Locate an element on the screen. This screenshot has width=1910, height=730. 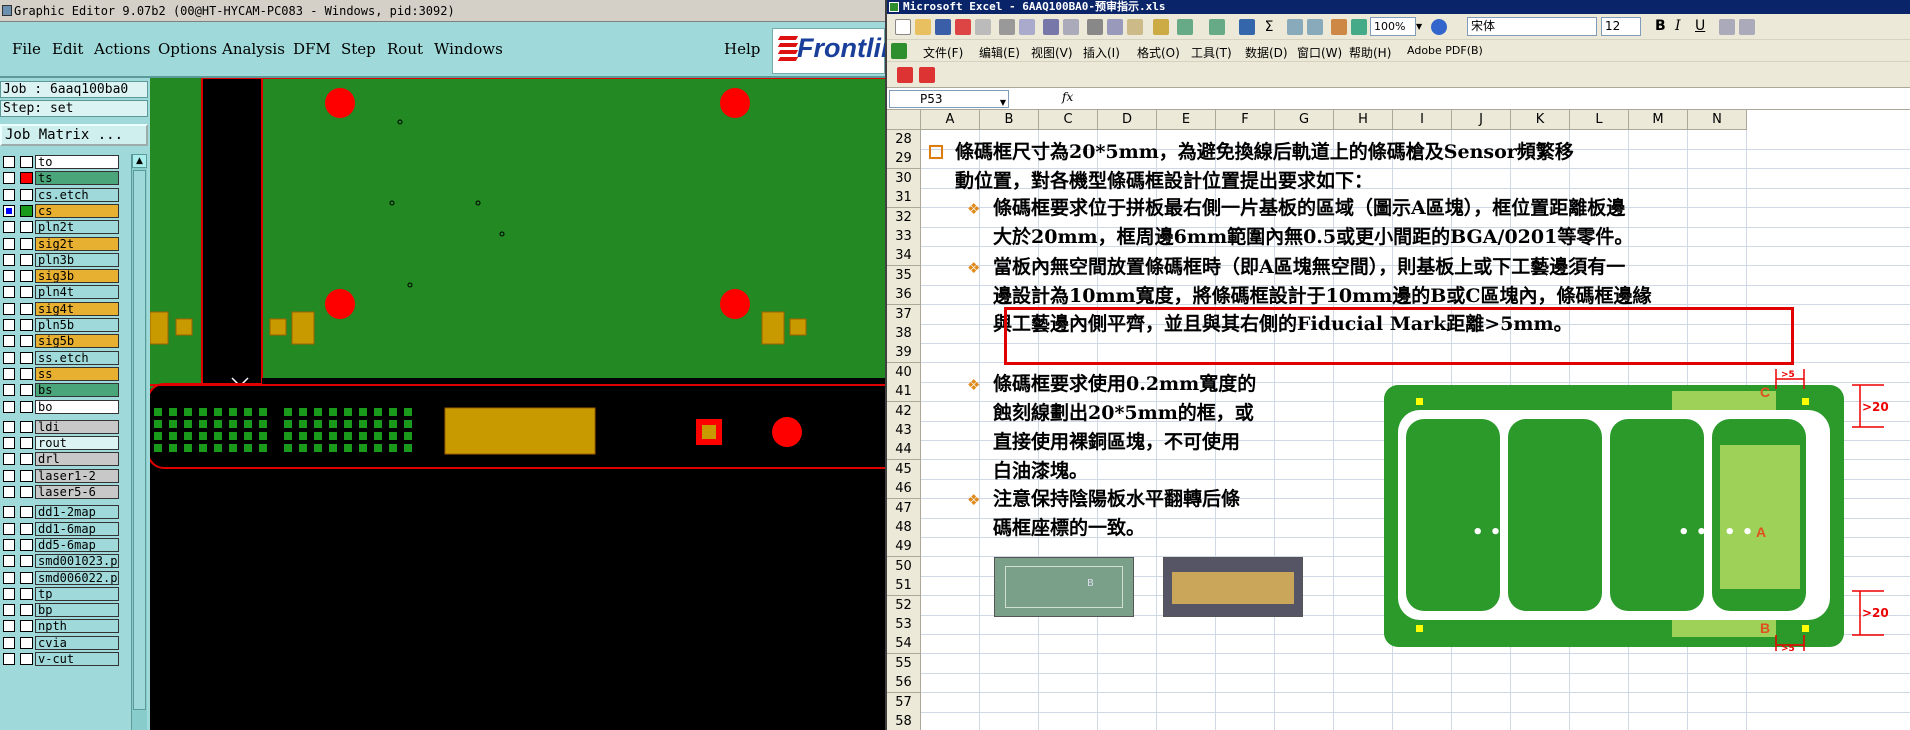
italic-button: I is located at coordinates (1678, 26).